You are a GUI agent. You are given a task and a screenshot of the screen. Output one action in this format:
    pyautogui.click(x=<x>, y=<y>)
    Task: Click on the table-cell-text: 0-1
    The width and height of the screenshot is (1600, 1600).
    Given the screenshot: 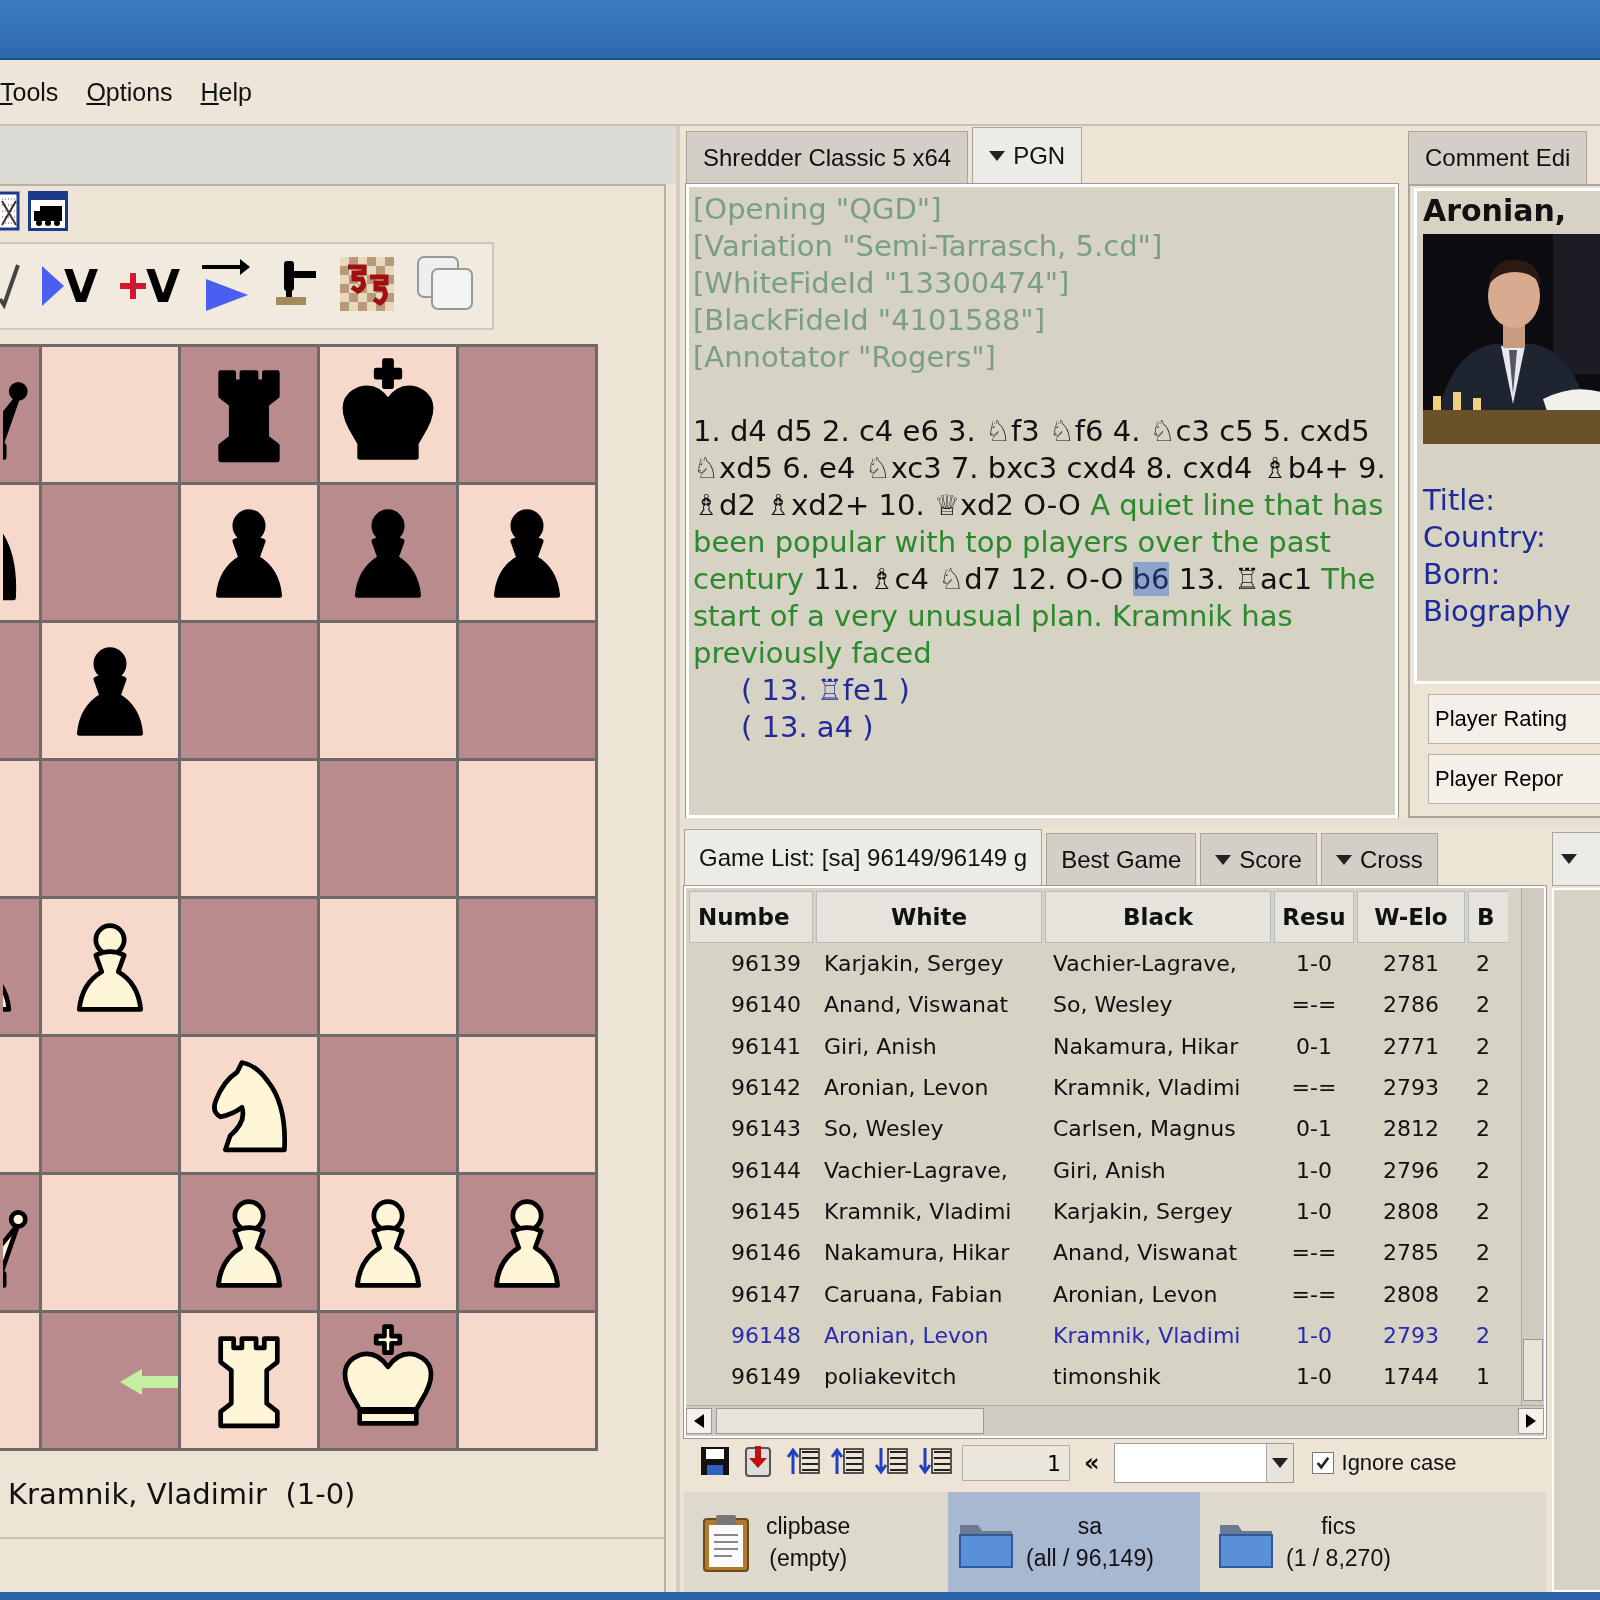 What is the action you would take?
    pyautogui.click(x=1314, y=1046)
    